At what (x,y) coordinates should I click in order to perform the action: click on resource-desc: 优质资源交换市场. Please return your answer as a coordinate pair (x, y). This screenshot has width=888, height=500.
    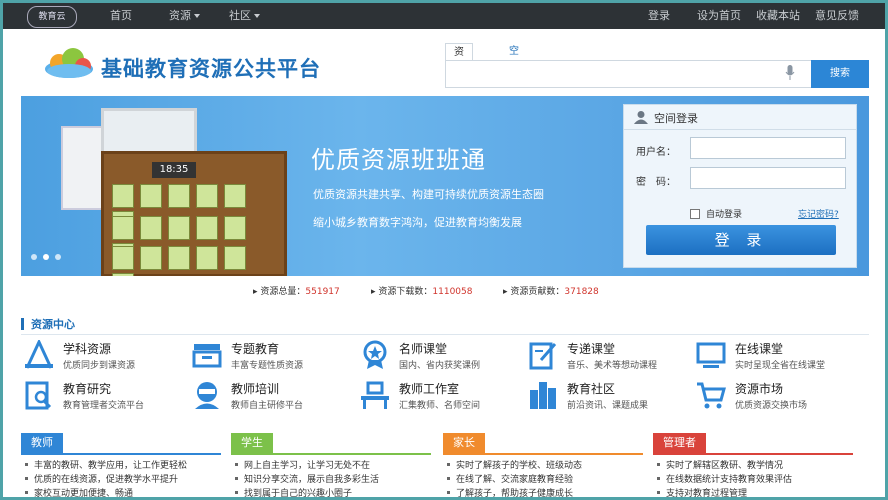
    Looking at the image, I should click on (771, 406).